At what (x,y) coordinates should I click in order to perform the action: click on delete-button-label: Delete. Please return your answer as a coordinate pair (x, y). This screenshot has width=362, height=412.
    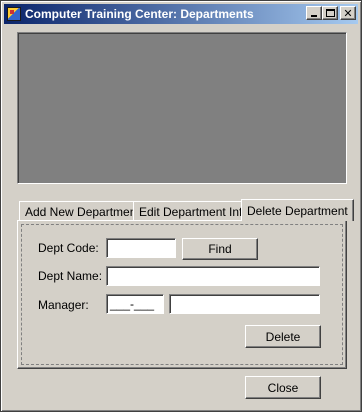
    Looking at the image, I should click on (283, 336).